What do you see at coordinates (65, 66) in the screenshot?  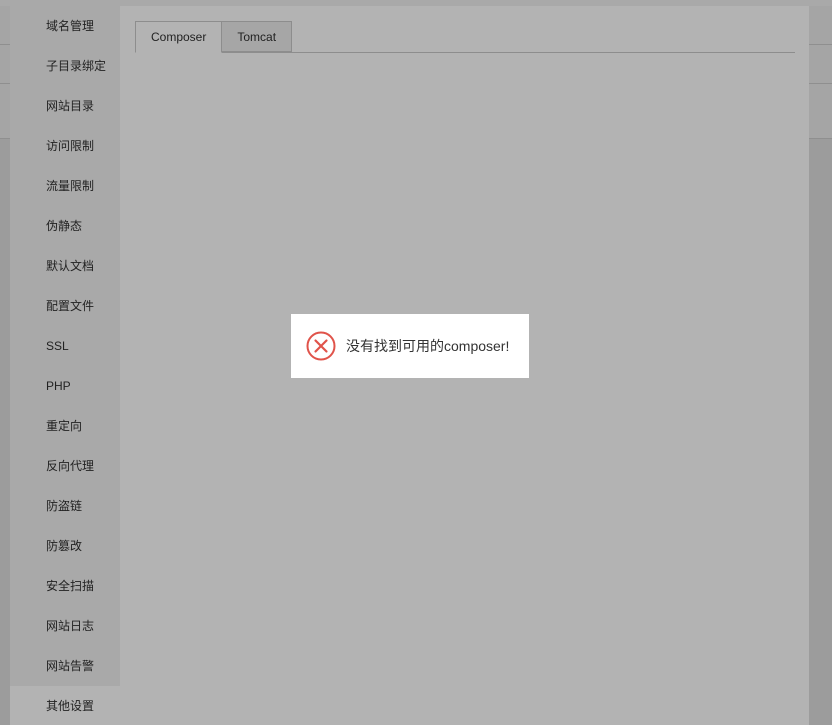 I see `sidebar-item-subdirectory-binding: 子目录绑定` at bounding box center [65, 66].